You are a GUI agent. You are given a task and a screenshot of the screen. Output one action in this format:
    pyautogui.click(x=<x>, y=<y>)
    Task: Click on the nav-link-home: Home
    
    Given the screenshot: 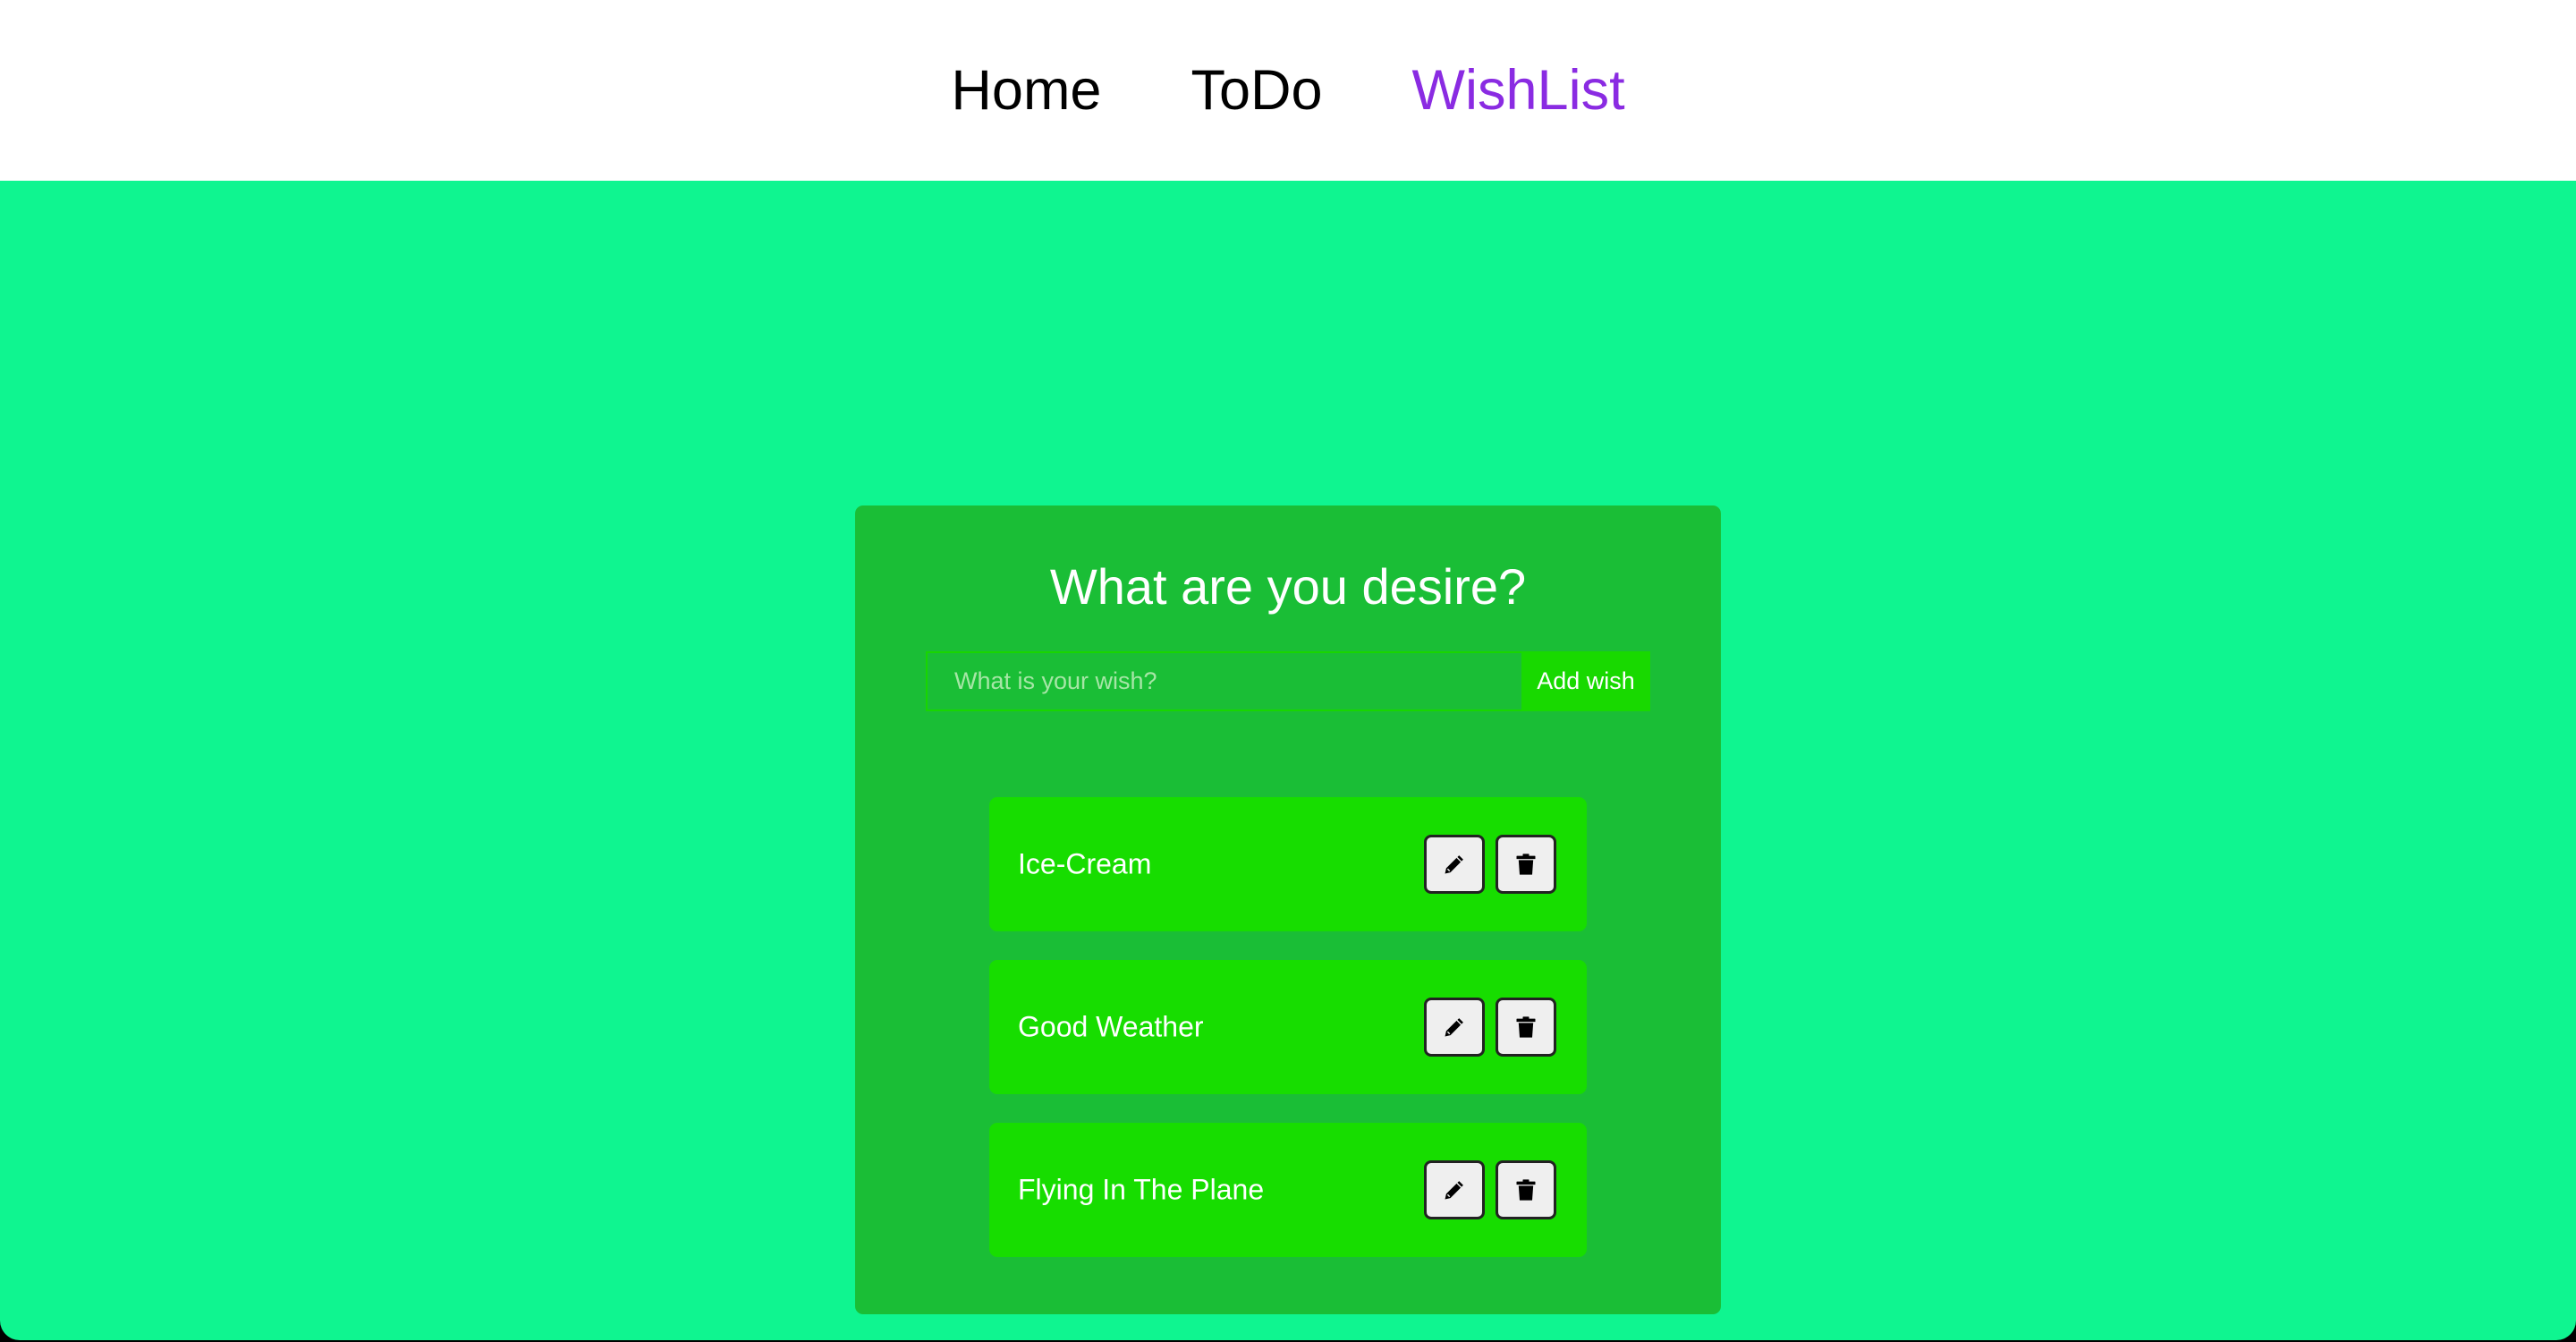 What is the action you would take?
    pyautogui.click(x=1026, y=91)
    